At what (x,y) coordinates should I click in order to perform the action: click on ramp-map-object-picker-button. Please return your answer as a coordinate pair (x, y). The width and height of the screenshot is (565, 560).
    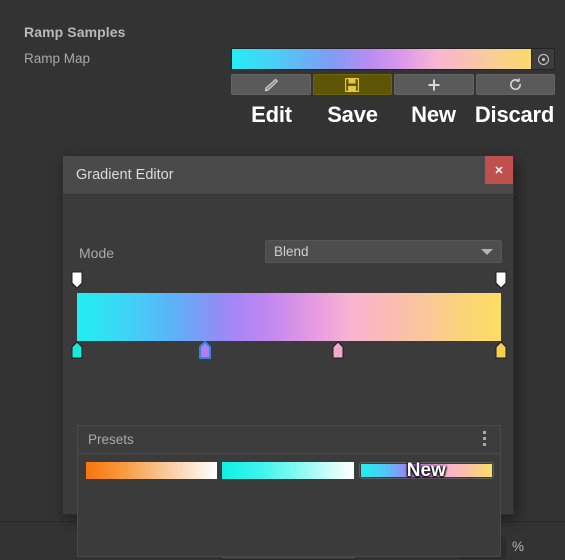
    Looking at the image, I should click on (542, 59).